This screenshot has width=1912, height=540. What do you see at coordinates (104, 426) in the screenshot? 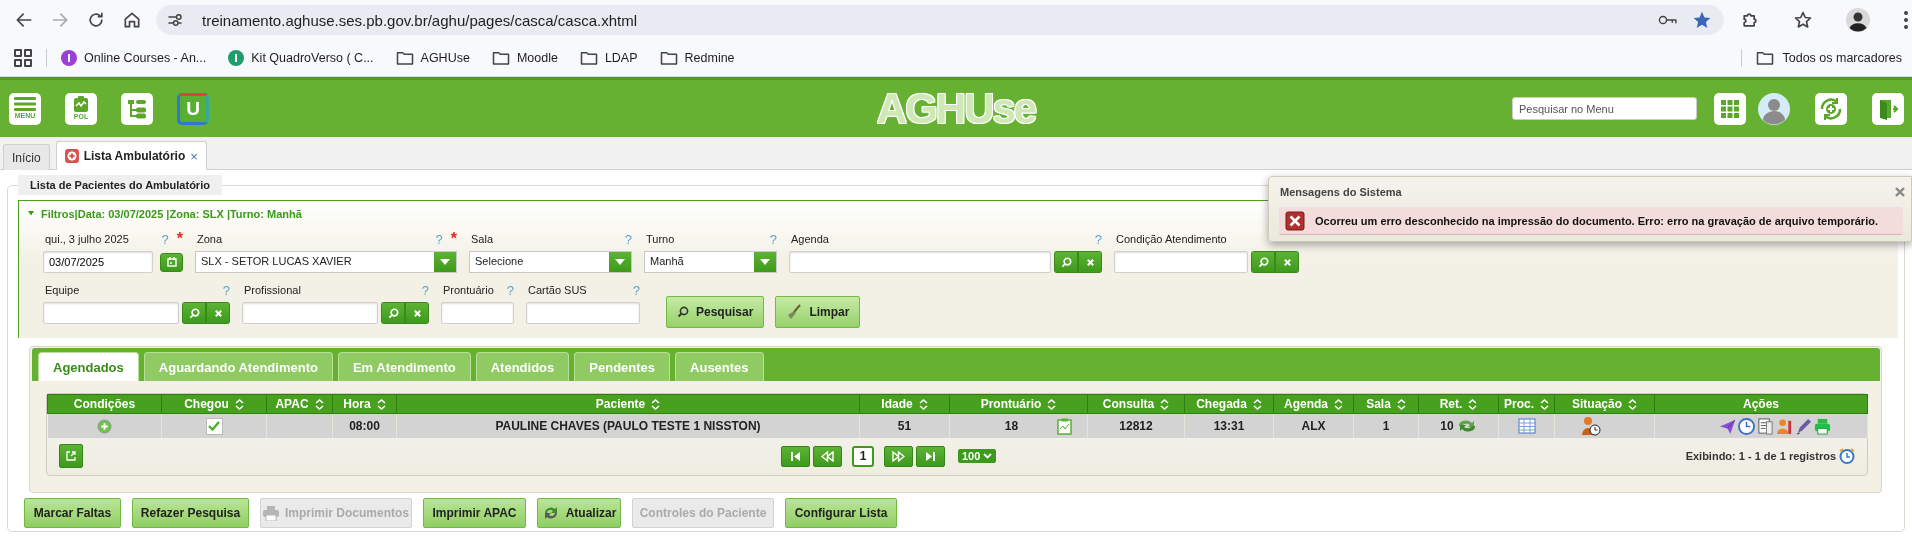
I see `add-circle-icon` at bounding box center [104, 426].